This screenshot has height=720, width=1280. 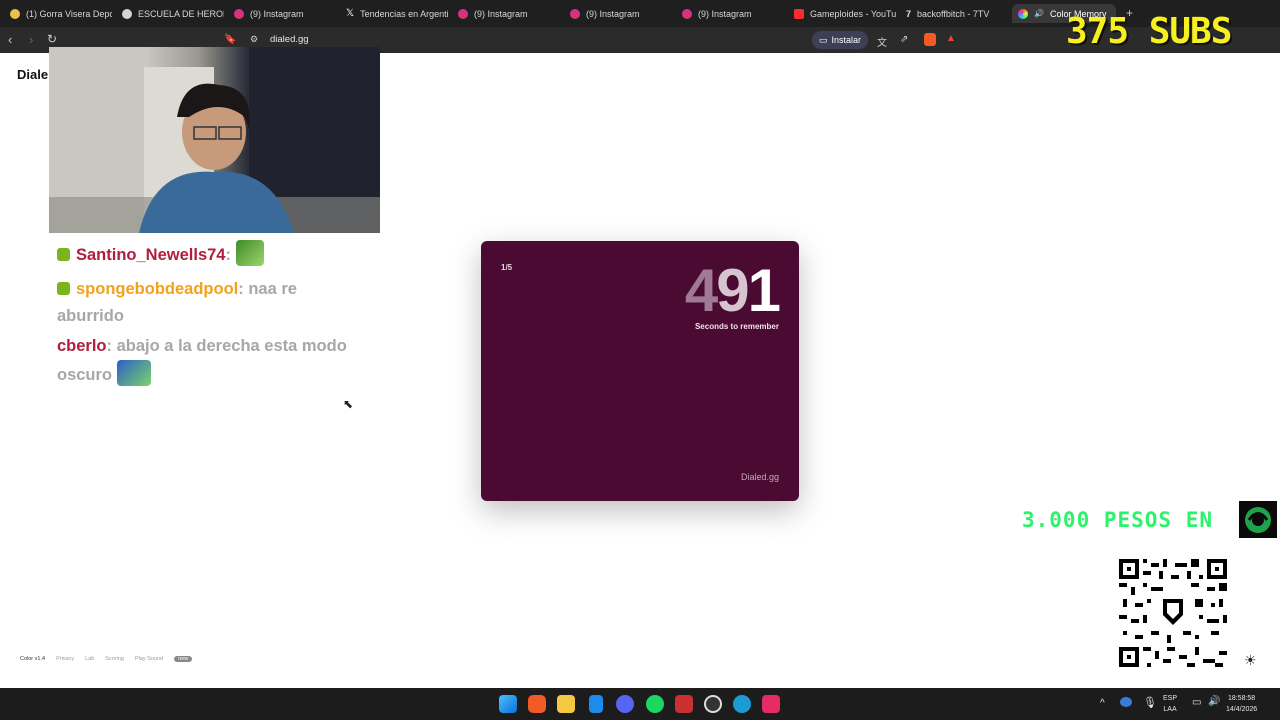 What do you see at coordinates (151, 255) in the screenshot?
I see `chat-username: Santino_Newells74` at bounding box center [151, 255].